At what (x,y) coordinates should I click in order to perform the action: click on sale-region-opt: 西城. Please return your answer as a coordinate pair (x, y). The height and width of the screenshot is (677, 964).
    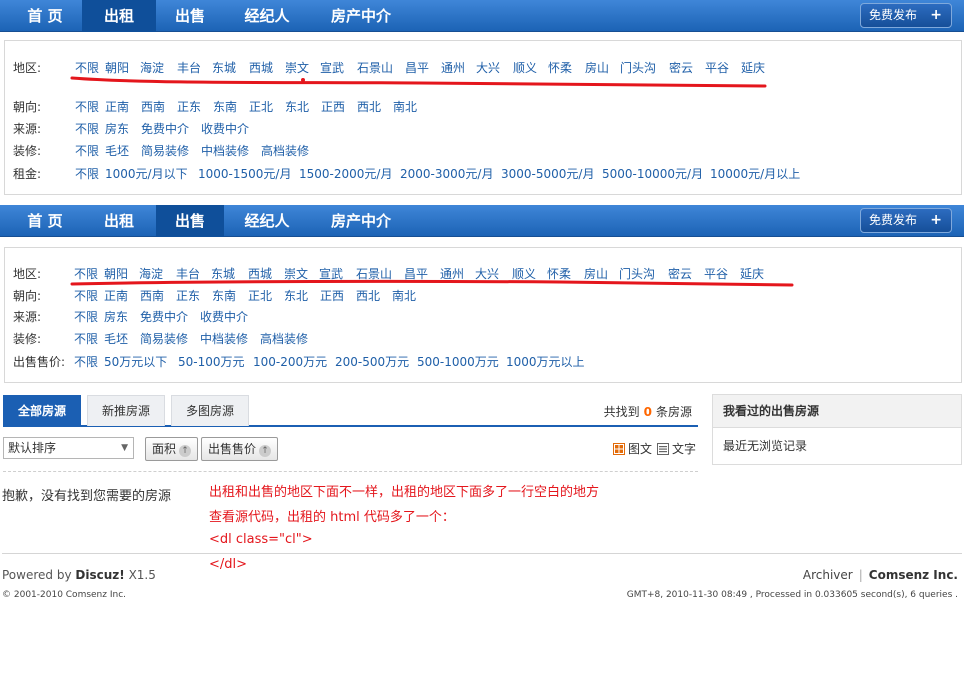
    Looking at the image, I should click on (260, 274).